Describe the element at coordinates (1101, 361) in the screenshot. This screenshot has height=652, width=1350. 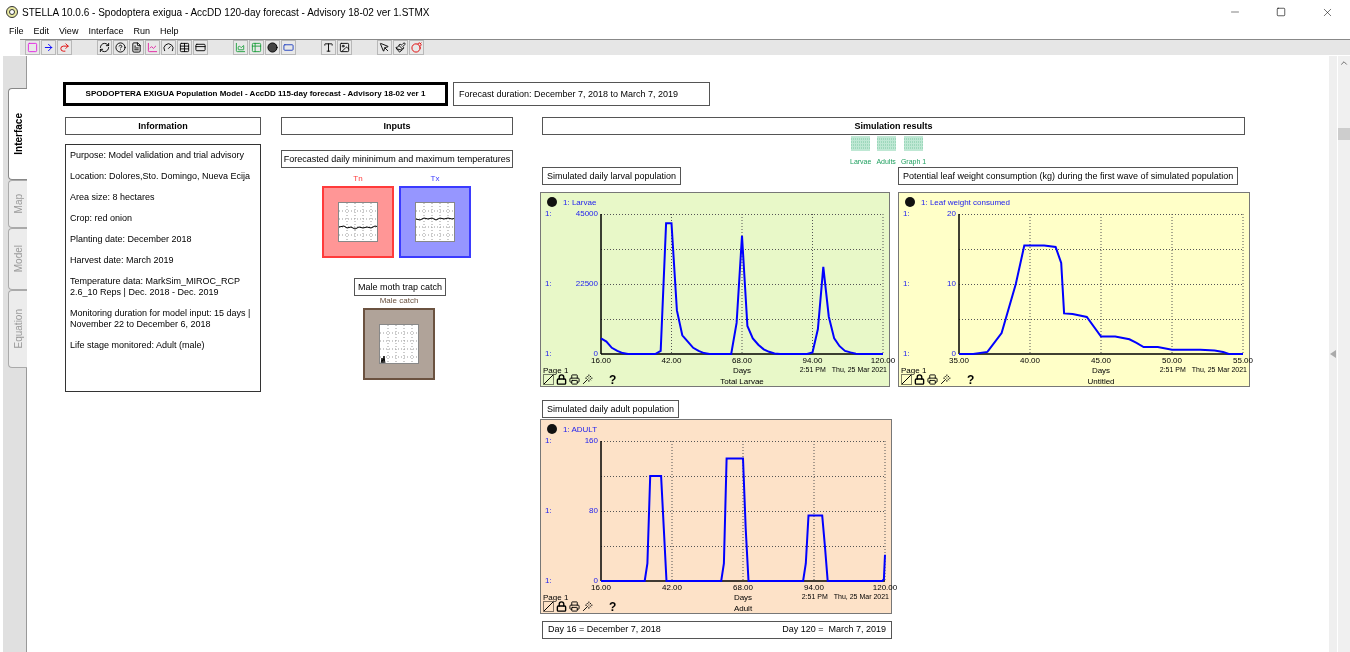
I see `x-tick-label: 45.00` at that location.